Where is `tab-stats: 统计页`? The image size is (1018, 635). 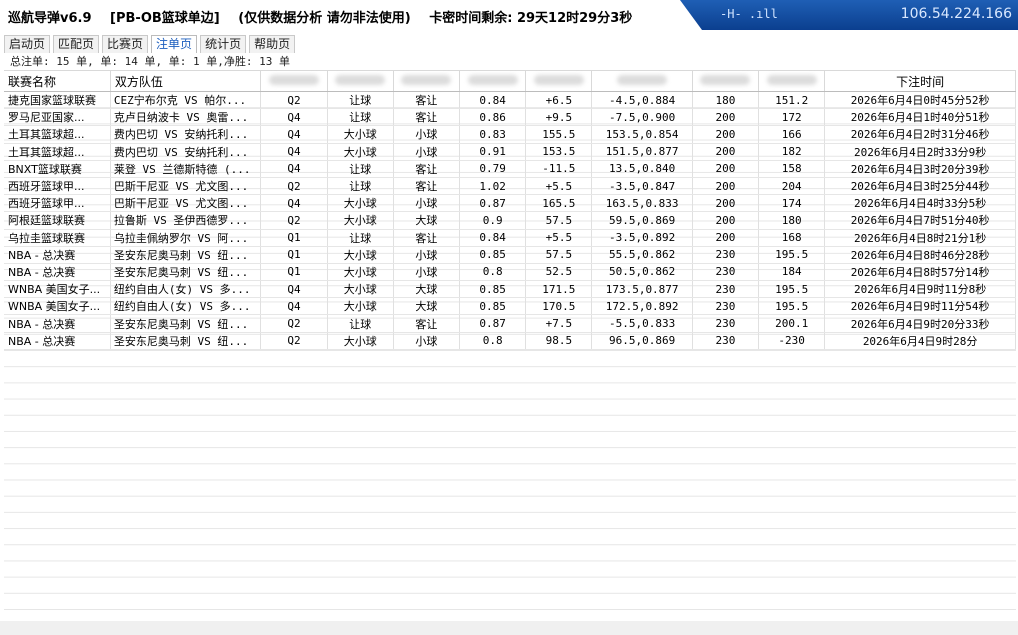
tab-stats: 统计页 is located at coordinates (223, 44).